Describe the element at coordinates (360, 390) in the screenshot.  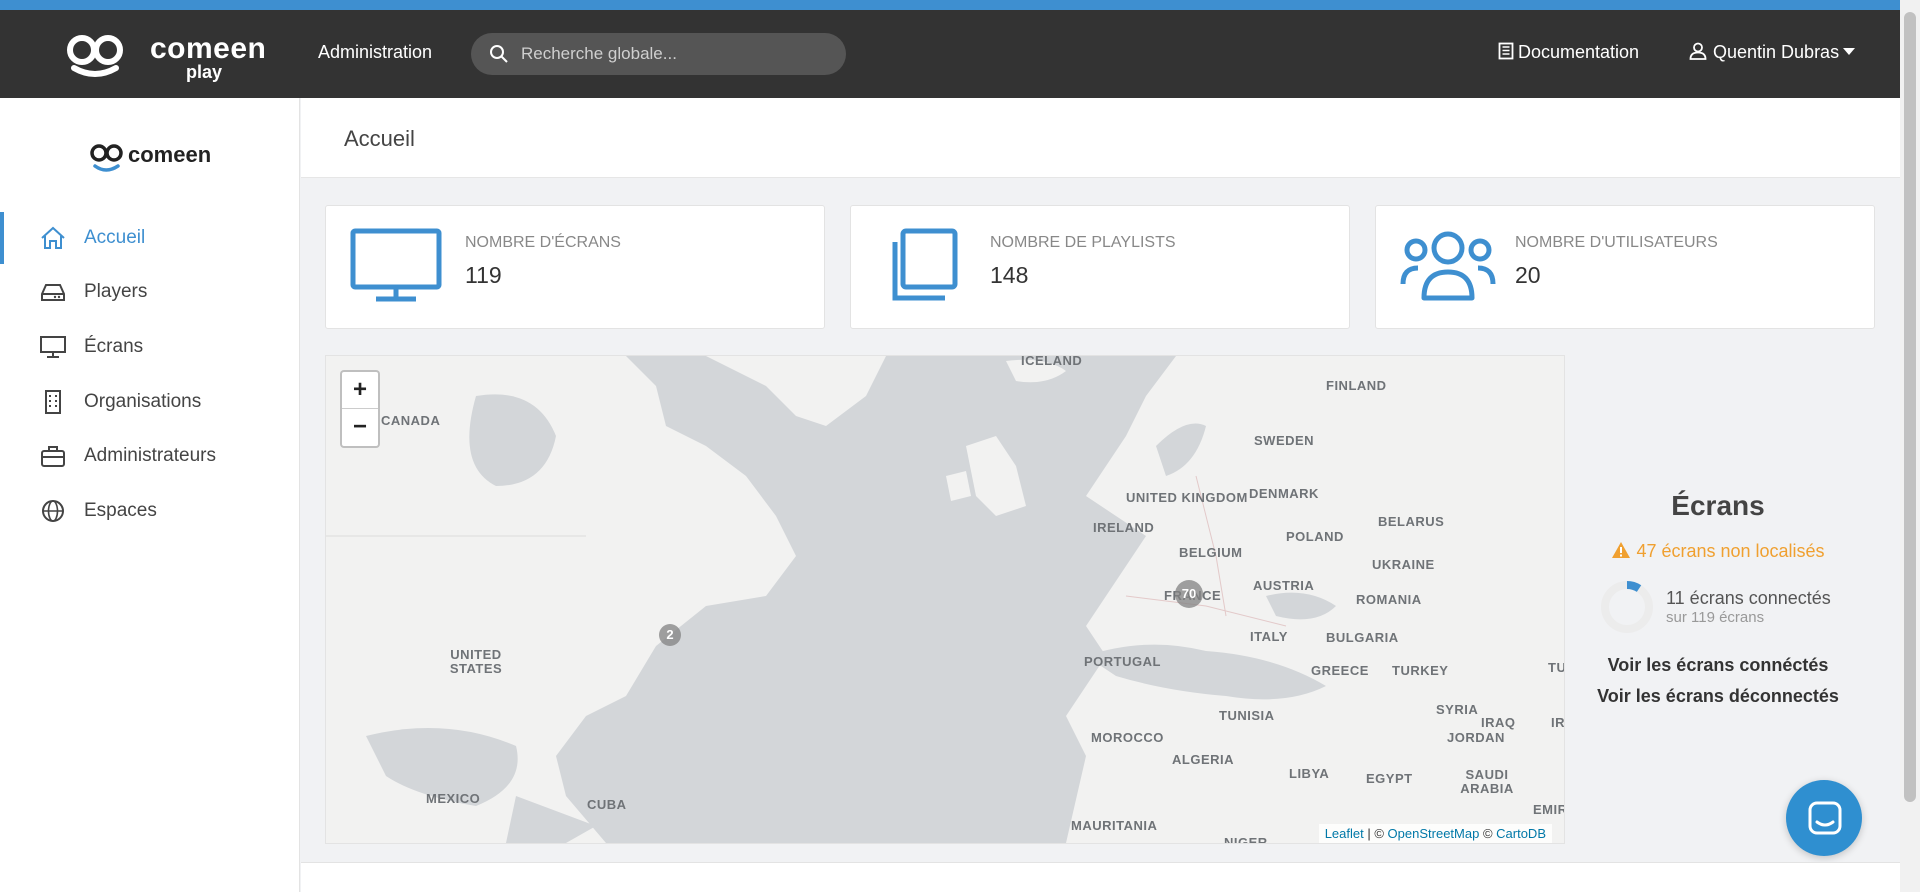
I see `zoom-in-button: +` at that location.